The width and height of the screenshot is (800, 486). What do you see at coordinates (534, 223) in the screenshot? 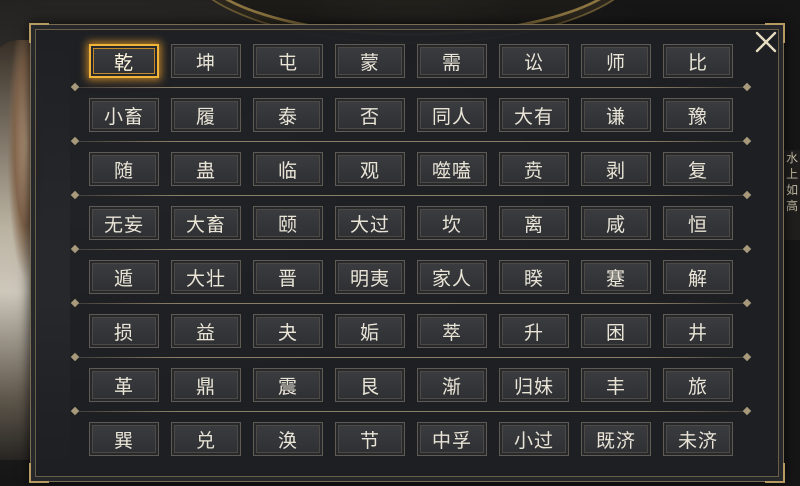
I see `hexagram-button: 离` at bounding box center [534, 223].